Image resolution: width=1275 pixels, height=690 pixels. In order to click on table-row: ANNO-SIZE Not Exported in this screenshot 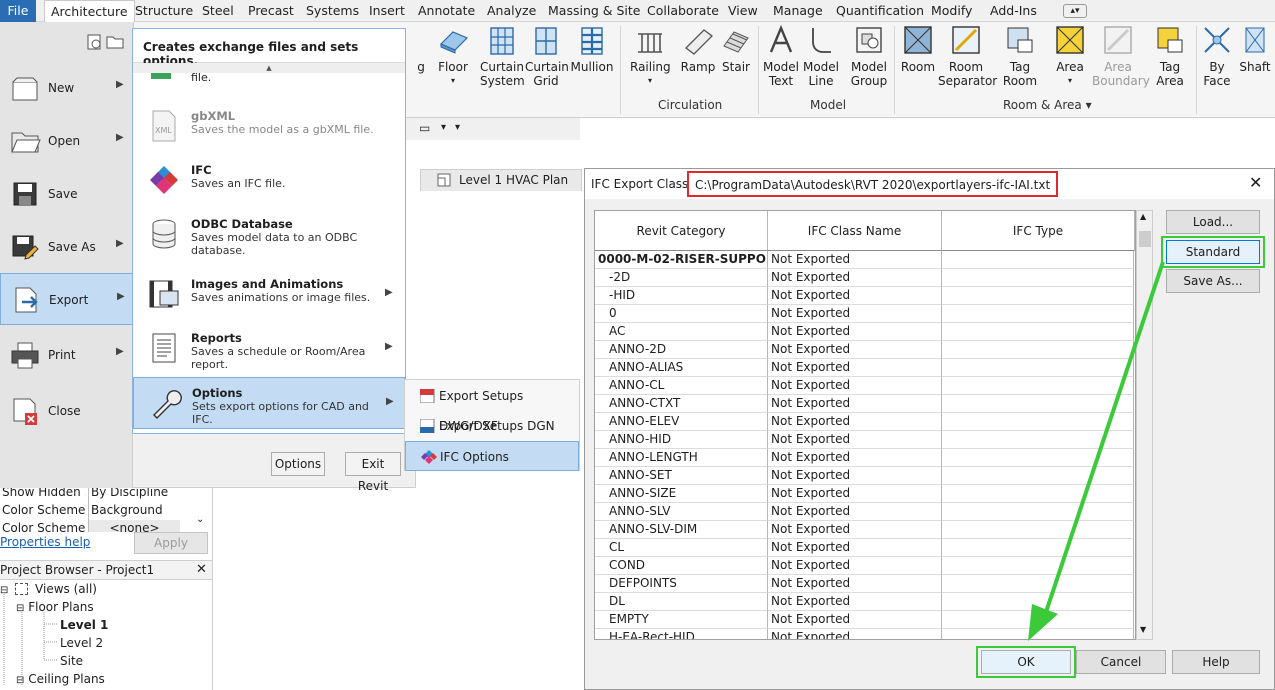, I will do `click(865, 494)`.